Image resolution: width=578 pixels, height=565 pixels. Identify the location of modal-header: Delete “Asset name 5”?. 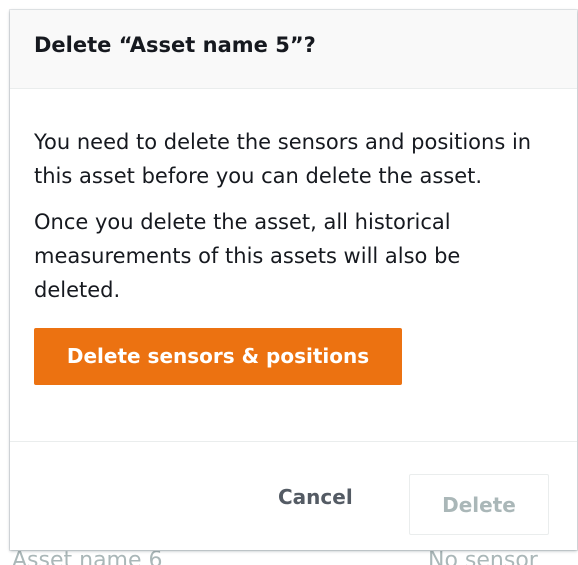
(293, 49).